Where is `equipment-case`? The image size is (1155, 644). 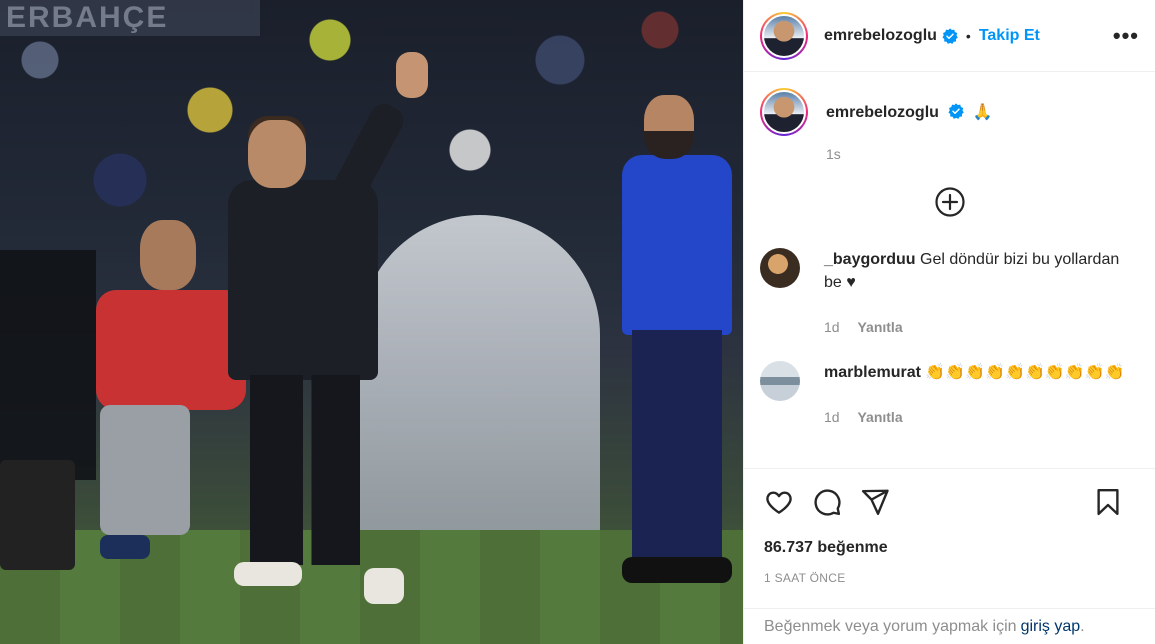 equipment-case is located at coordinates (37, 515).